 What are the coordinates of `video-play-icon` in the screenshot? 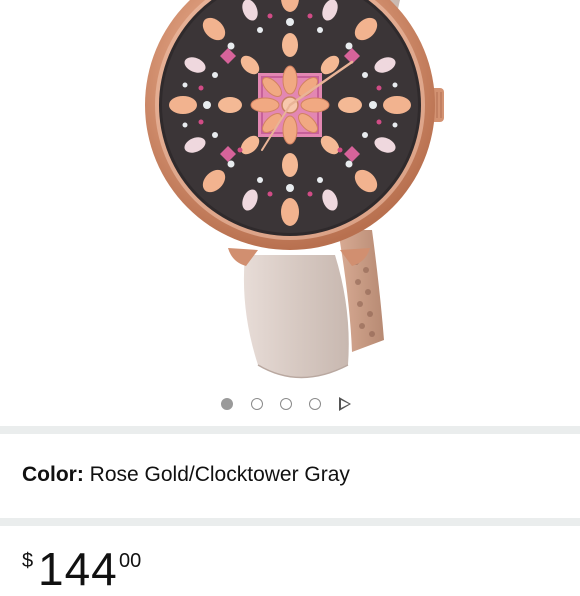 It's located at (345, 404).